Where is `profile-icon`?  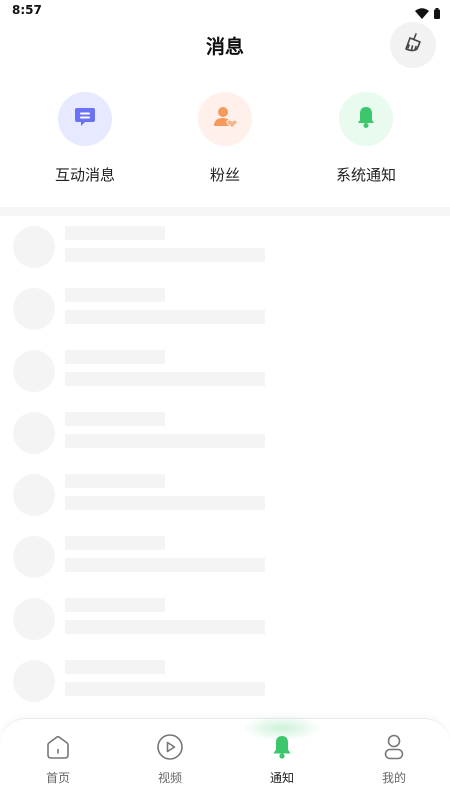
profile-icon is located at coordinates (394, 747).